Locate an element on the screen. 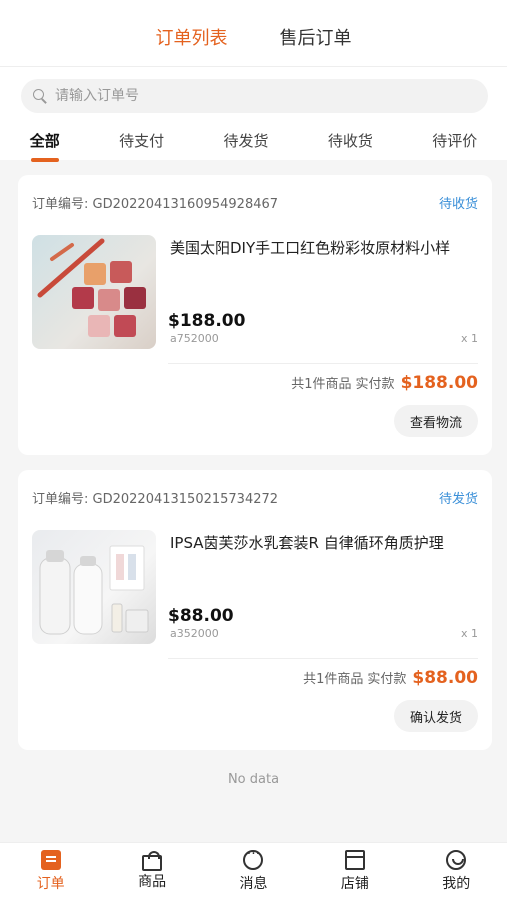 Image resolution: width=507 pixels, height=900 pixels. product-title: 美国太阳DIY手工口红色粉彩妆原材料小样 is located at coordinates (324, 247).